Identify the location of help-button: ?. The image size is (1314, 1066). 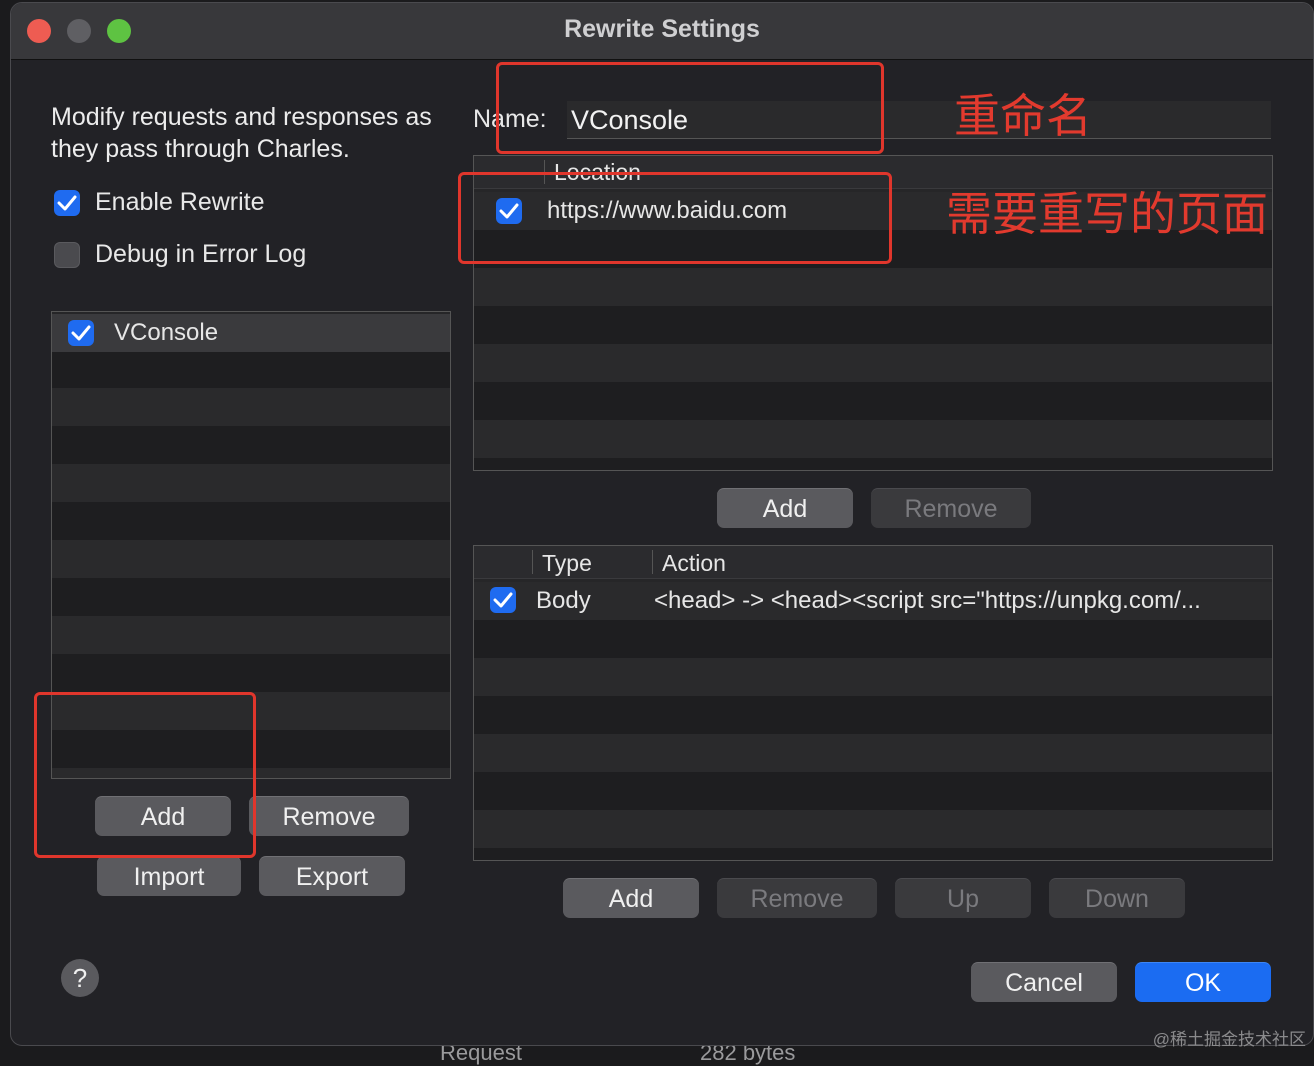
(80, 978).